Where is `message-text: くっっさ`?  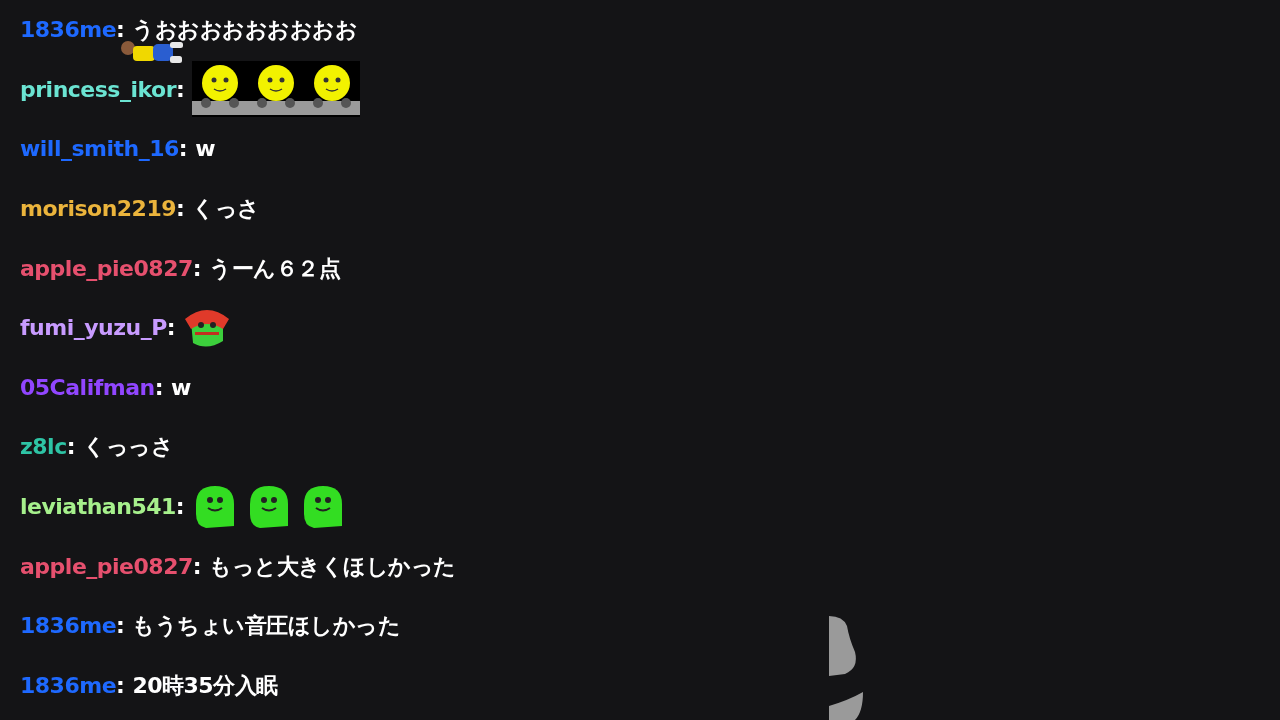
message-text: くっっさ is located at coordinates (128, 447).